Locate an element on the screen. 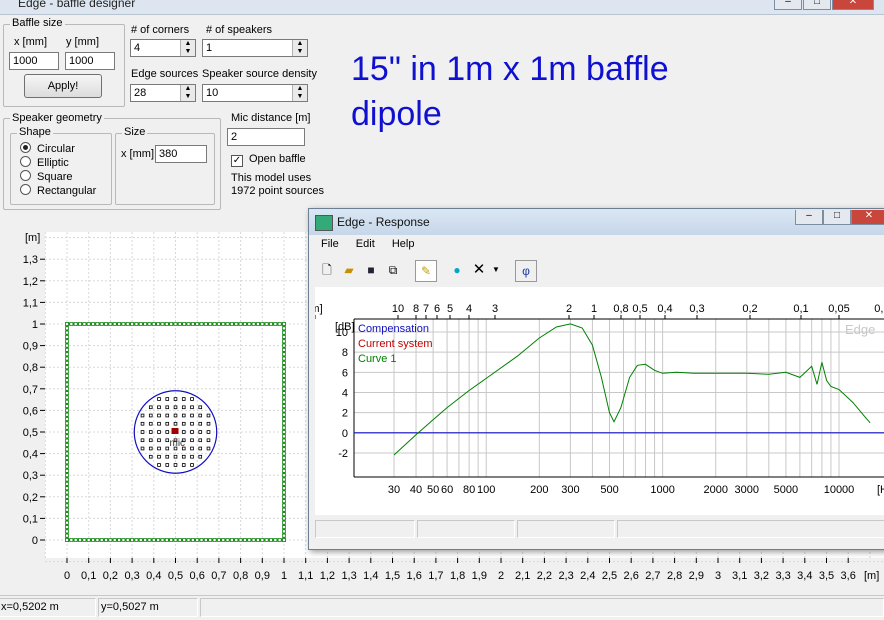  x-tick-label: 500 is located at coordinates (609, 490).